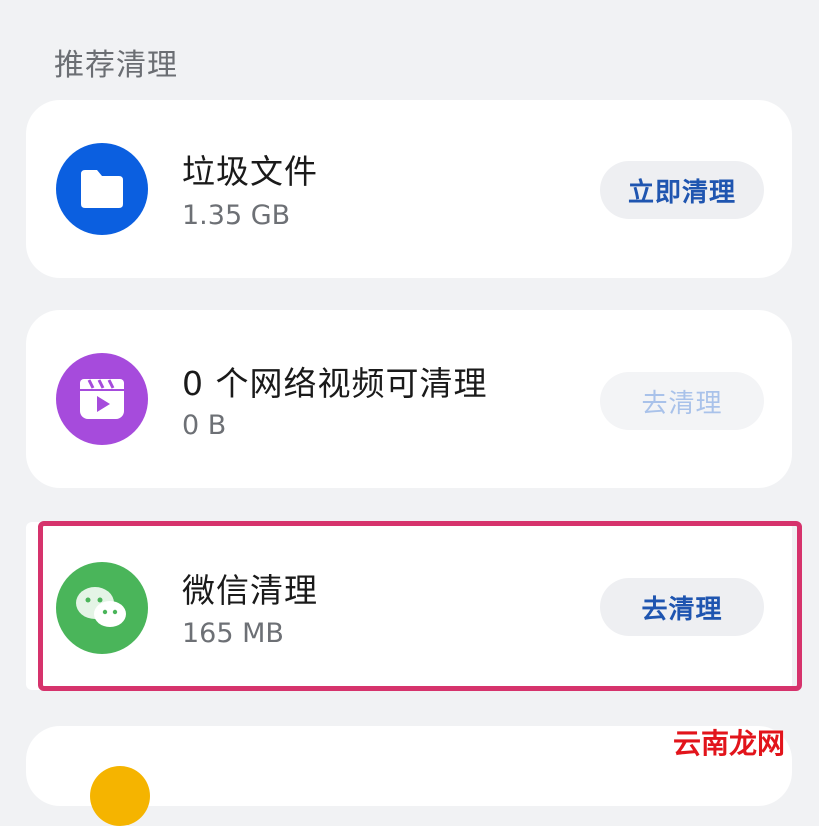 The image size is (819, 826). What do you see at coordinates (204, 425) in the screenshot?
I see `item-size: 0 B` at bounding box center [204, 425].